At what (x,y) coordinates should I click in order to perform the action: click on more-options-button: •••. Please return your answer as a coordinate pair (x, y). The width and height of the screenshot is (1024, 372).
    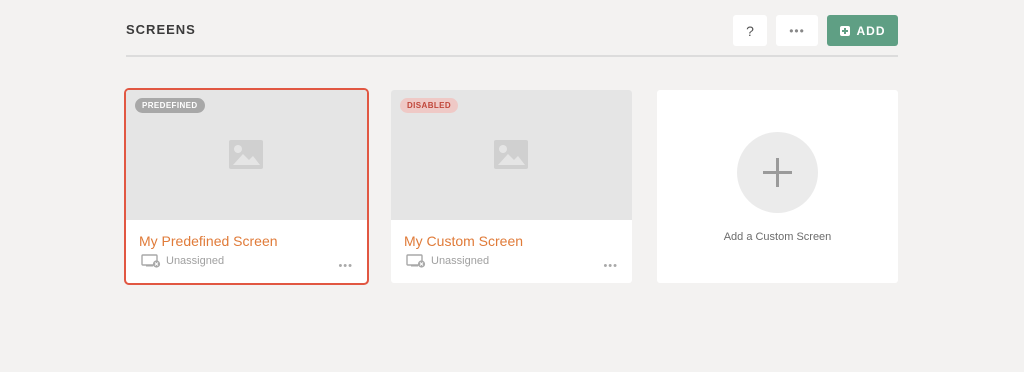
    Looking at the image, I should click on (797, 30).